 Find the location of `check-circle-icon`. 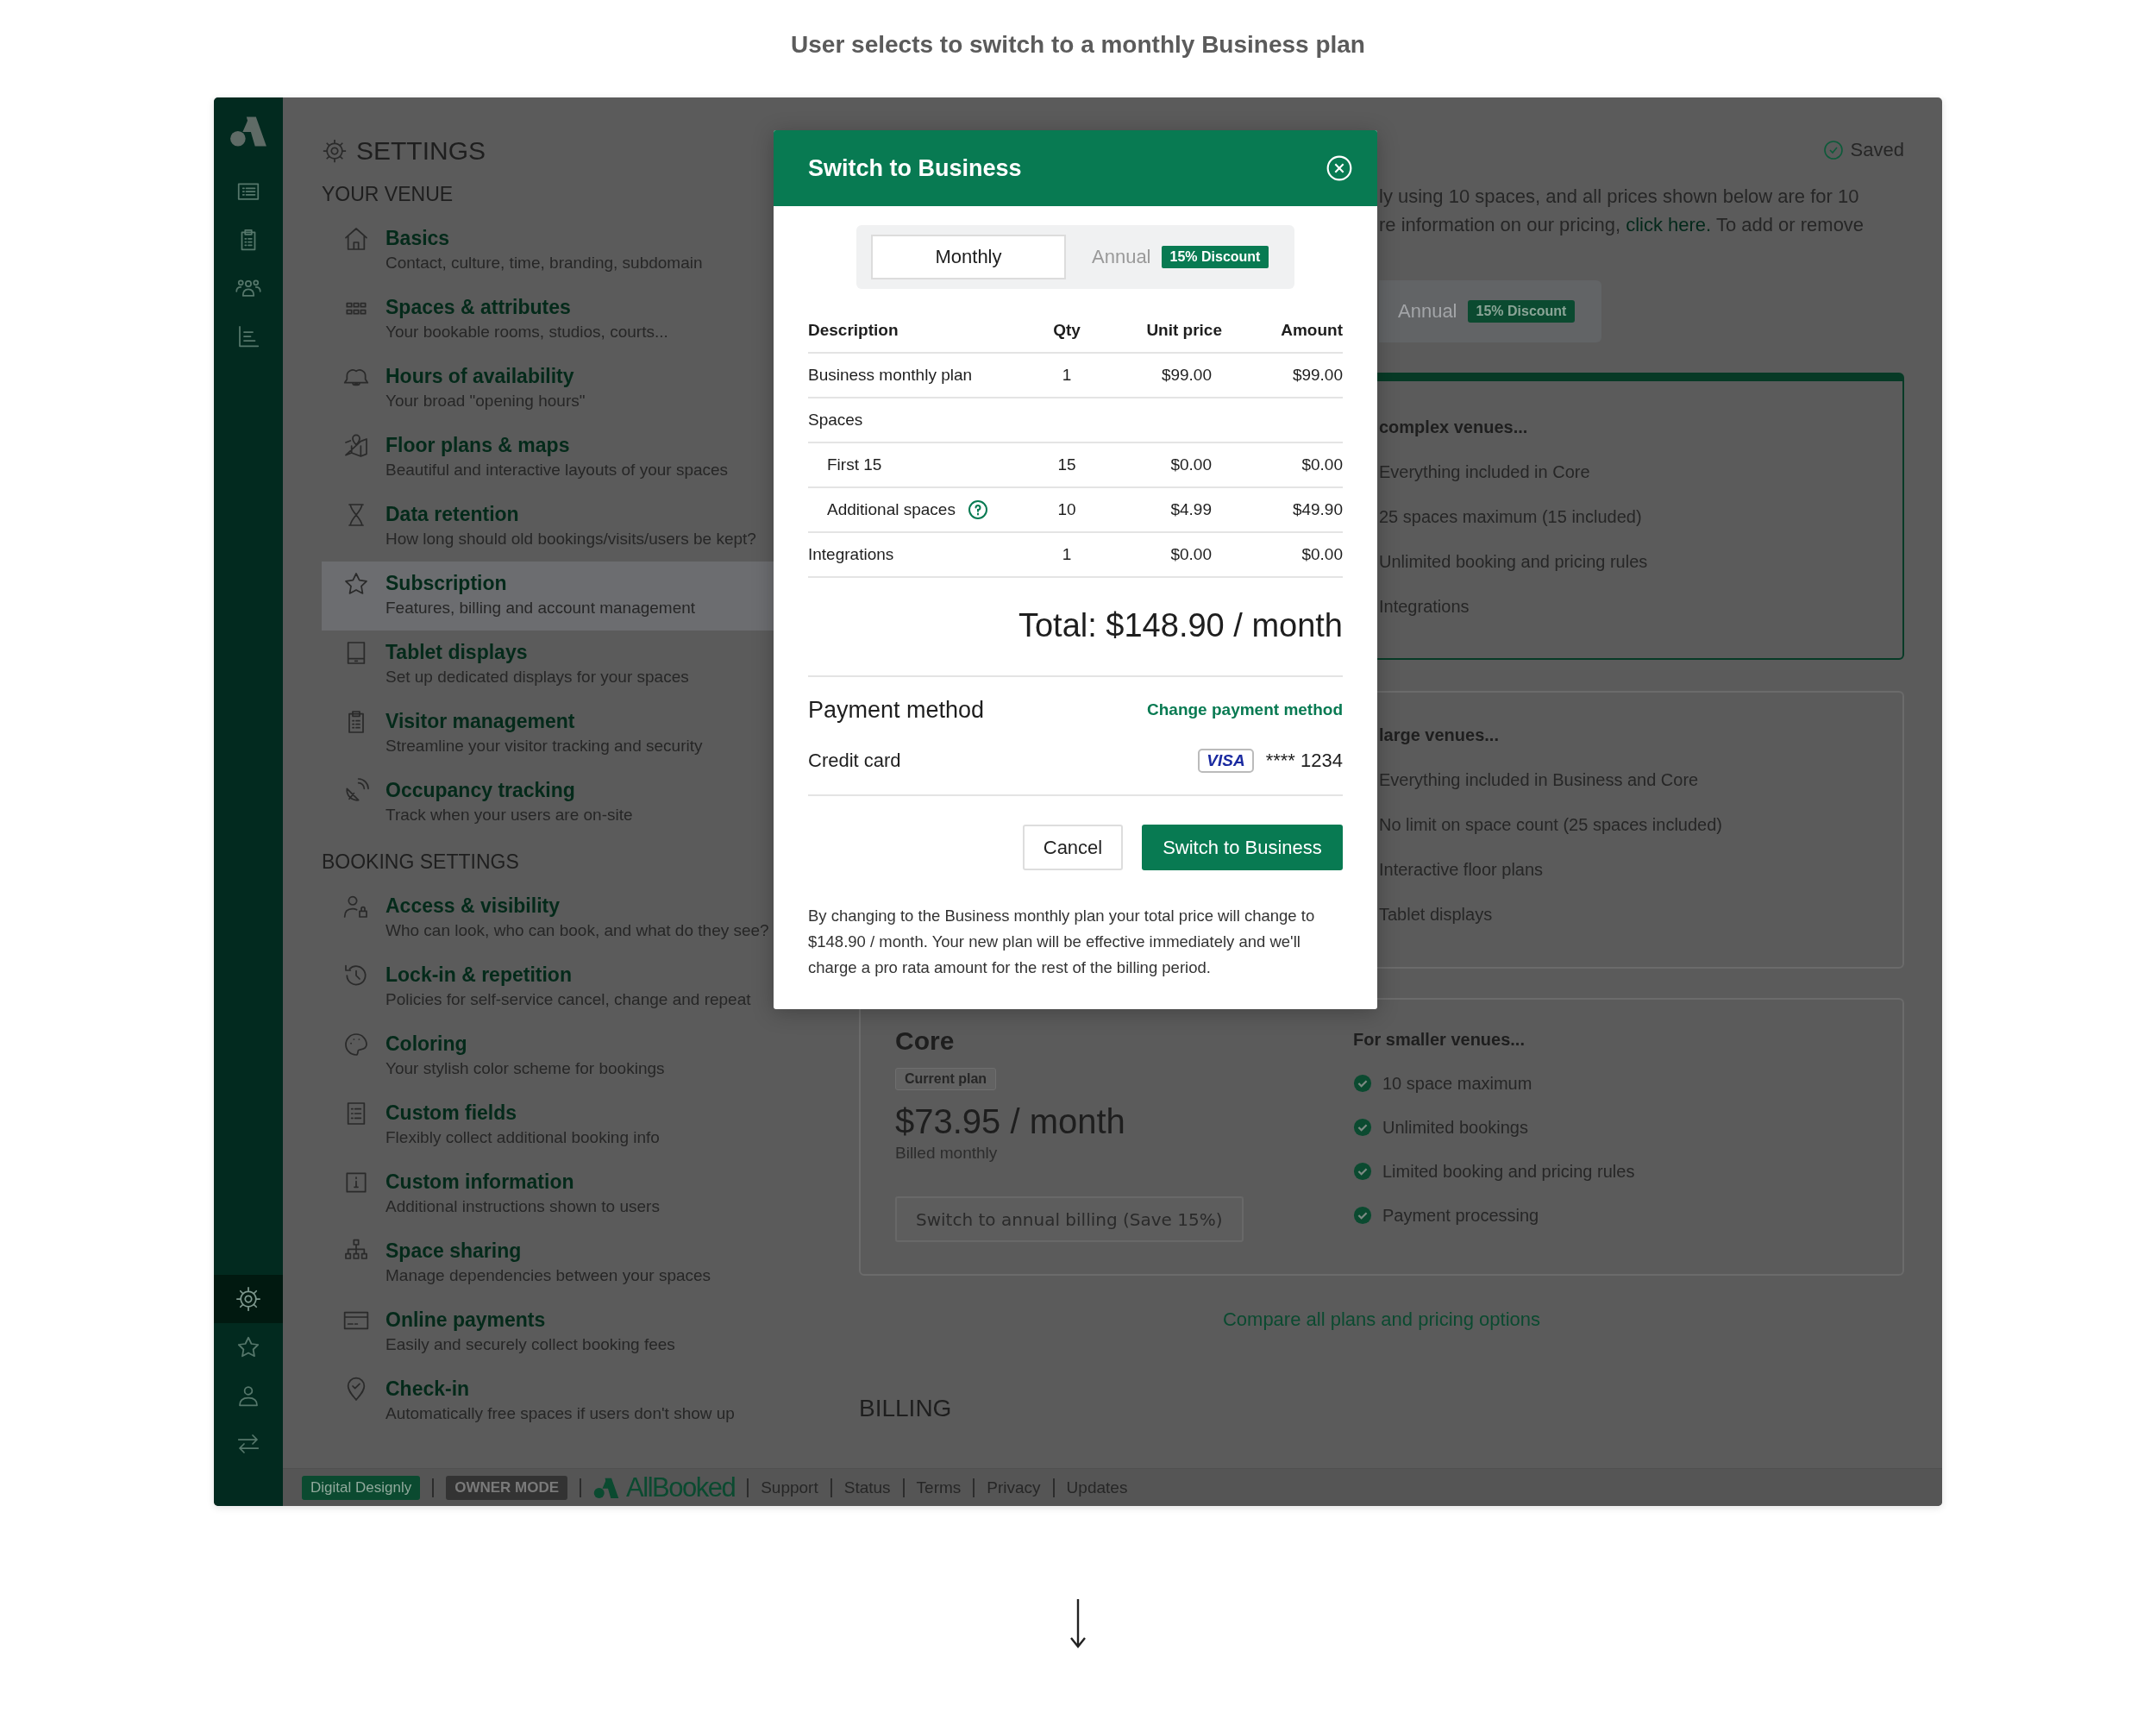

check-circle-icon is located at coordinates (1833, 150).